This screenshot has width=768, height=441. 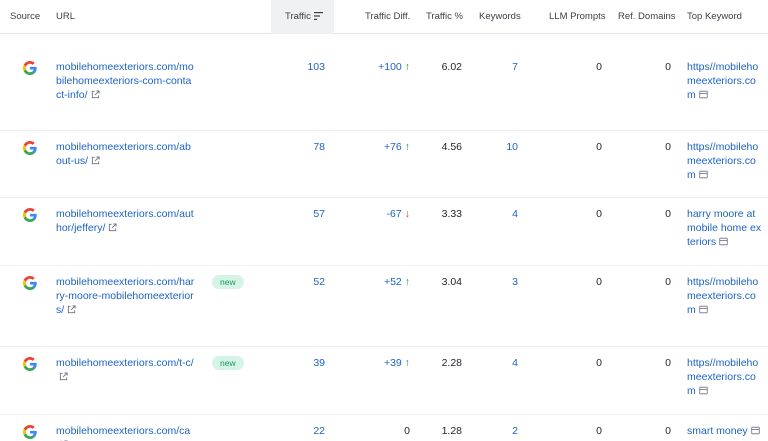 I want to click on page-url-text: mobilehomeexteriors.com/author/jeffery/, so click(x=125, y=221).